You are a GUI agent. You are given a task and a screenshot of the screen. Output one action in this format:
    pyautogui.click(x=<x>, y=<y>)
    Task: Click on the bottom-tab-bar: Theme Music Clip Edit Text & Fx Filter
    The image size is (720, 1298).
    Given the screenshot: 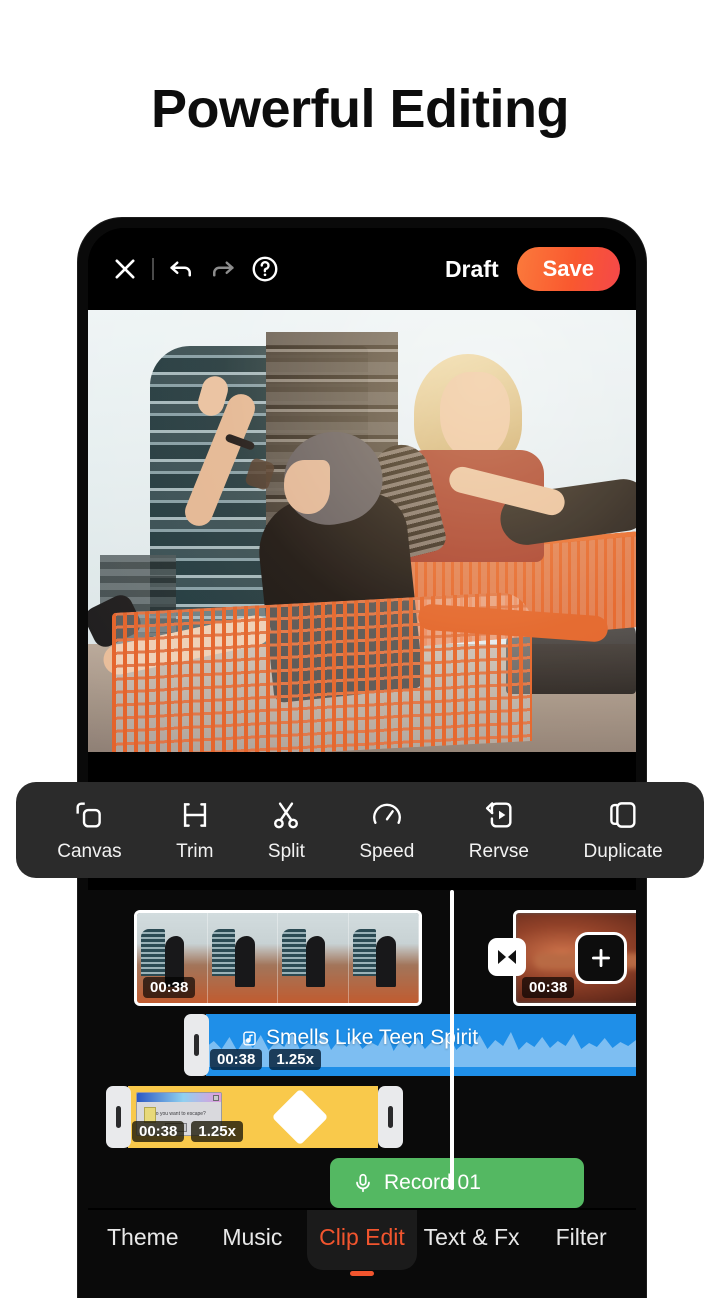 What is the action you would take?
    pyautogui.click(x=362, y=1254)
    